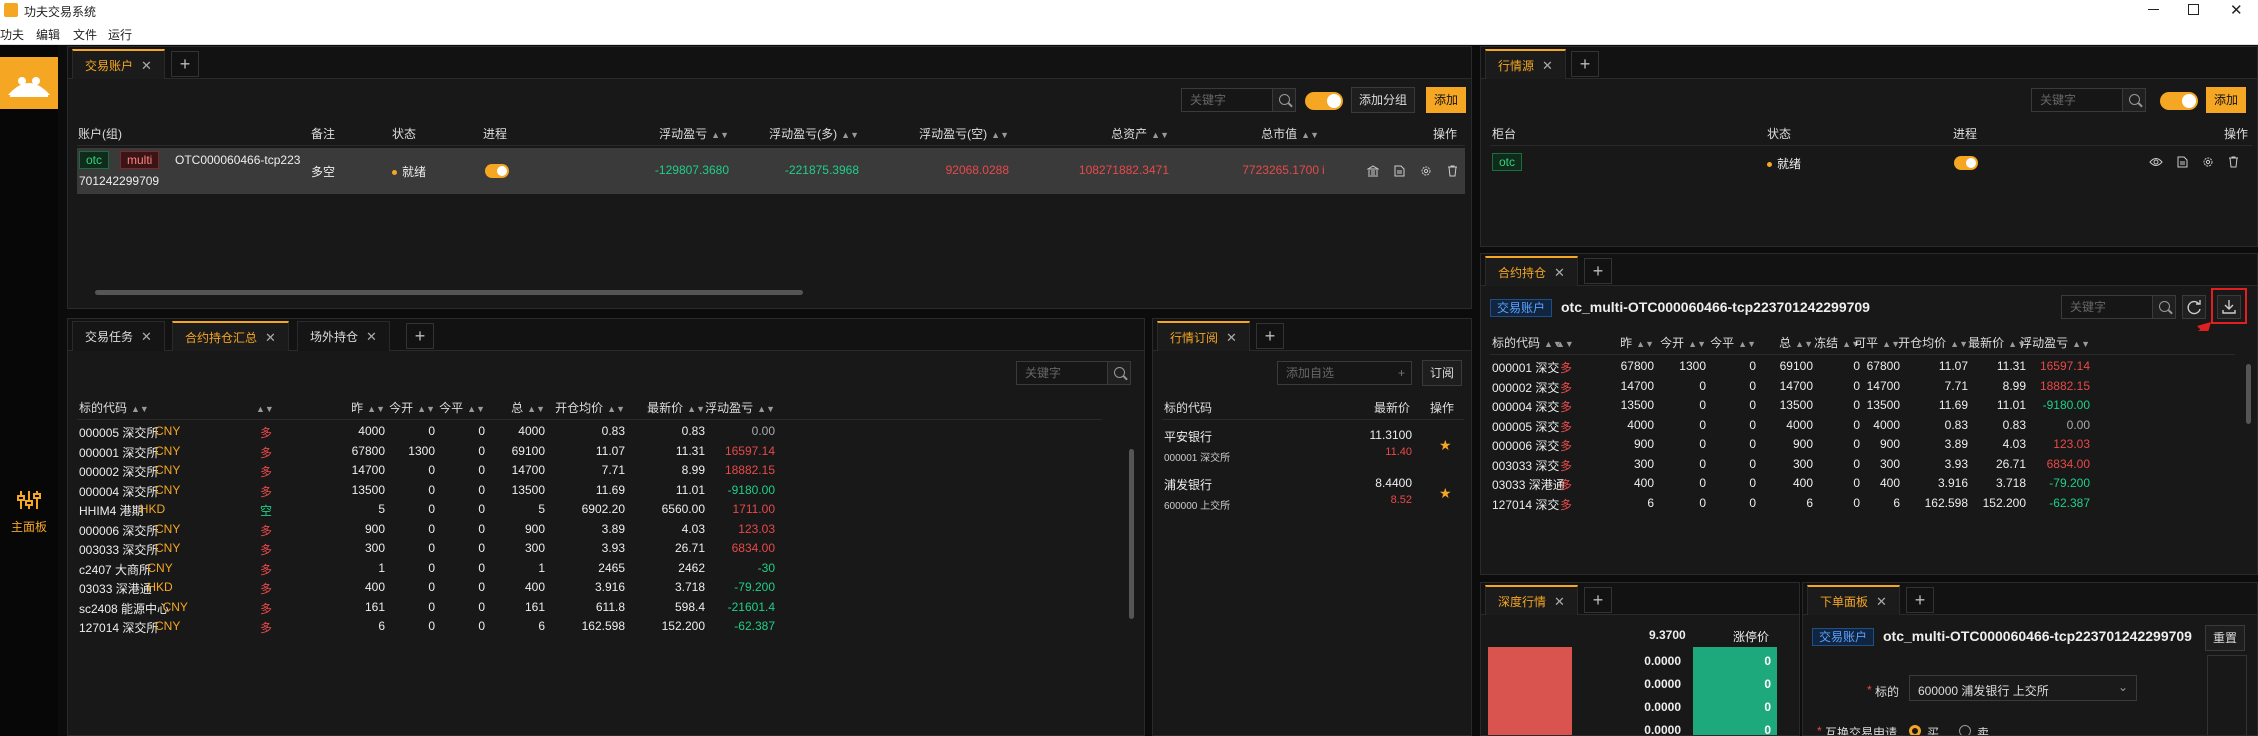 This screenshot has width=2258, height=736. Describe the element at coordinates (118, 336) in the screenshot. I see `tab-trade-tasks: 交易任务 ✕` at that location.